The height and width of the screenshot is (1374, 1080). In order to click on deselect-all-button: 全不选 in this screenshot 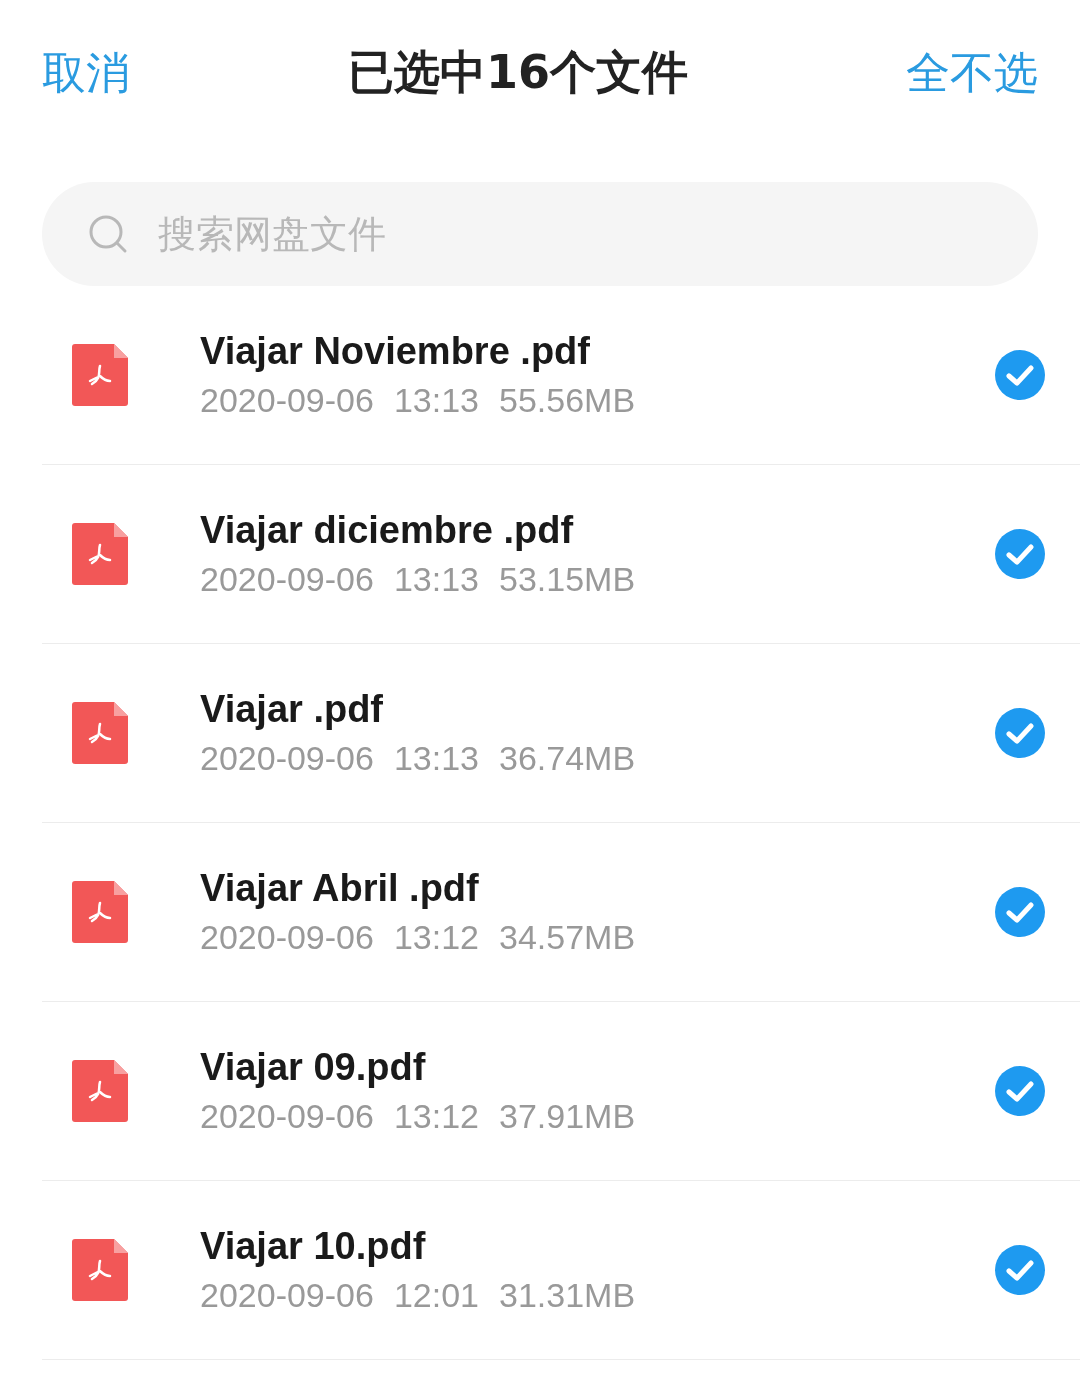, I will do `click(972, 73)`.